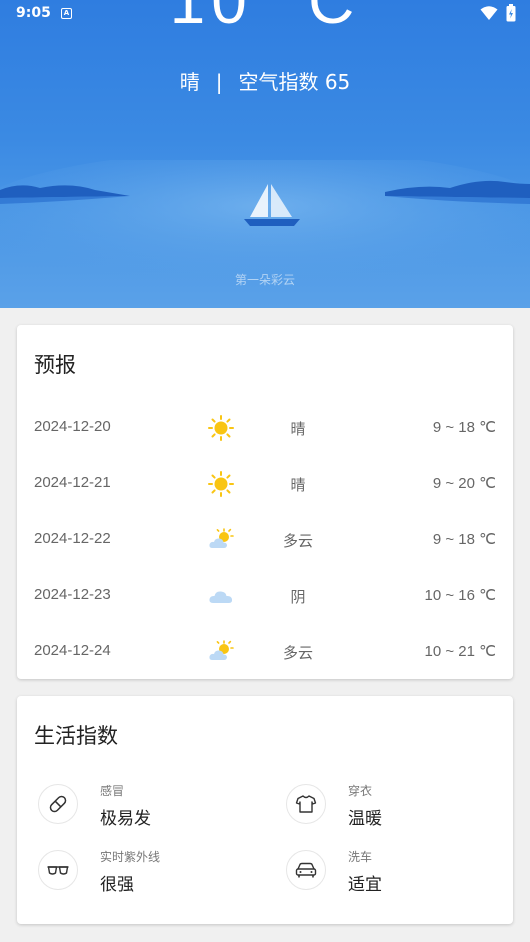  I want to click on sunglasses-icon, so click(58, 870).